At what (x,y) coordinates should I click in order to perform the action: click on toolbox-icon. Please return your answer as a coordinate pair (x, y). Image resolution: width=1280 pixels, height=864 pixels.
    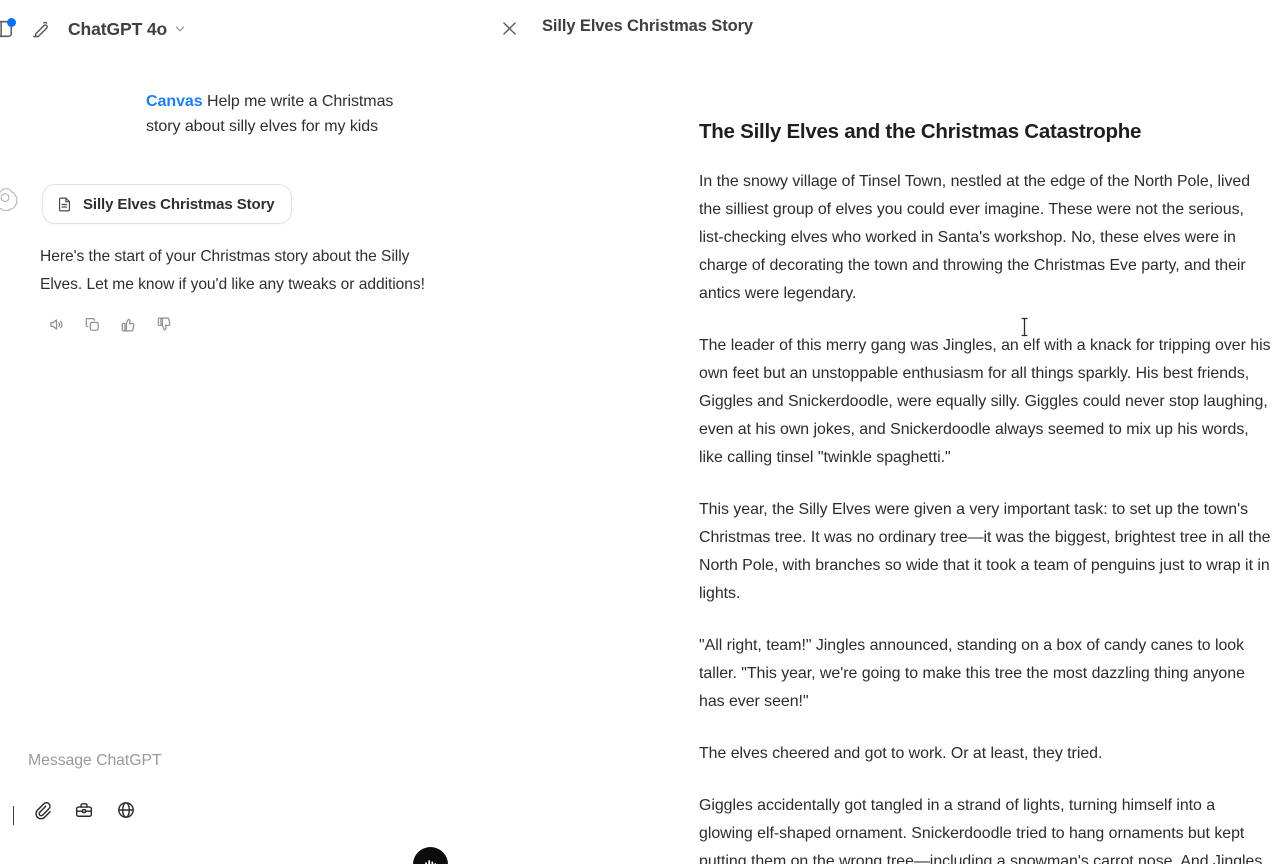
    Looking at the image, I should click on (84, 810).